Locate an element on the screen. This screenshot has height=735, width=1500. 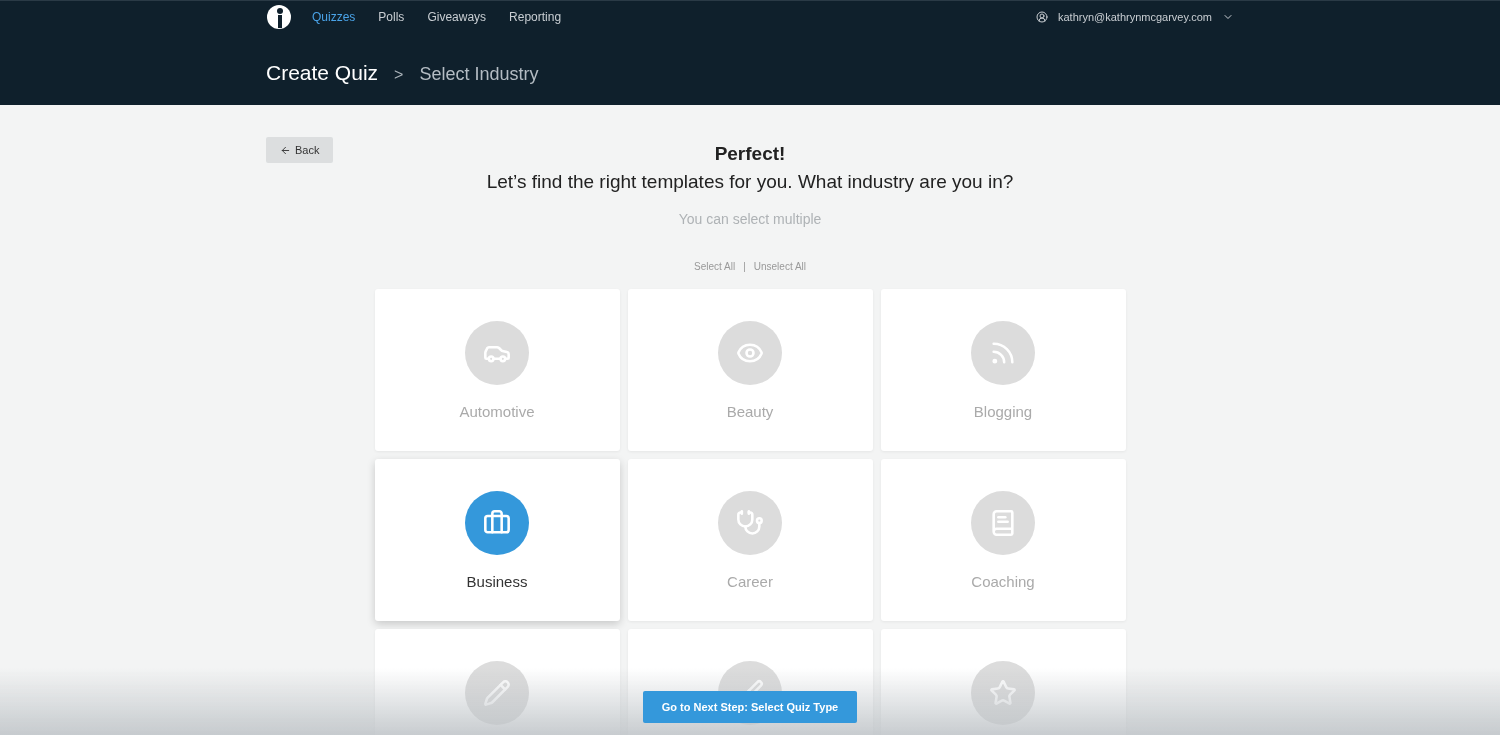
arrow-left-icon is located at coordinates (285, 150).